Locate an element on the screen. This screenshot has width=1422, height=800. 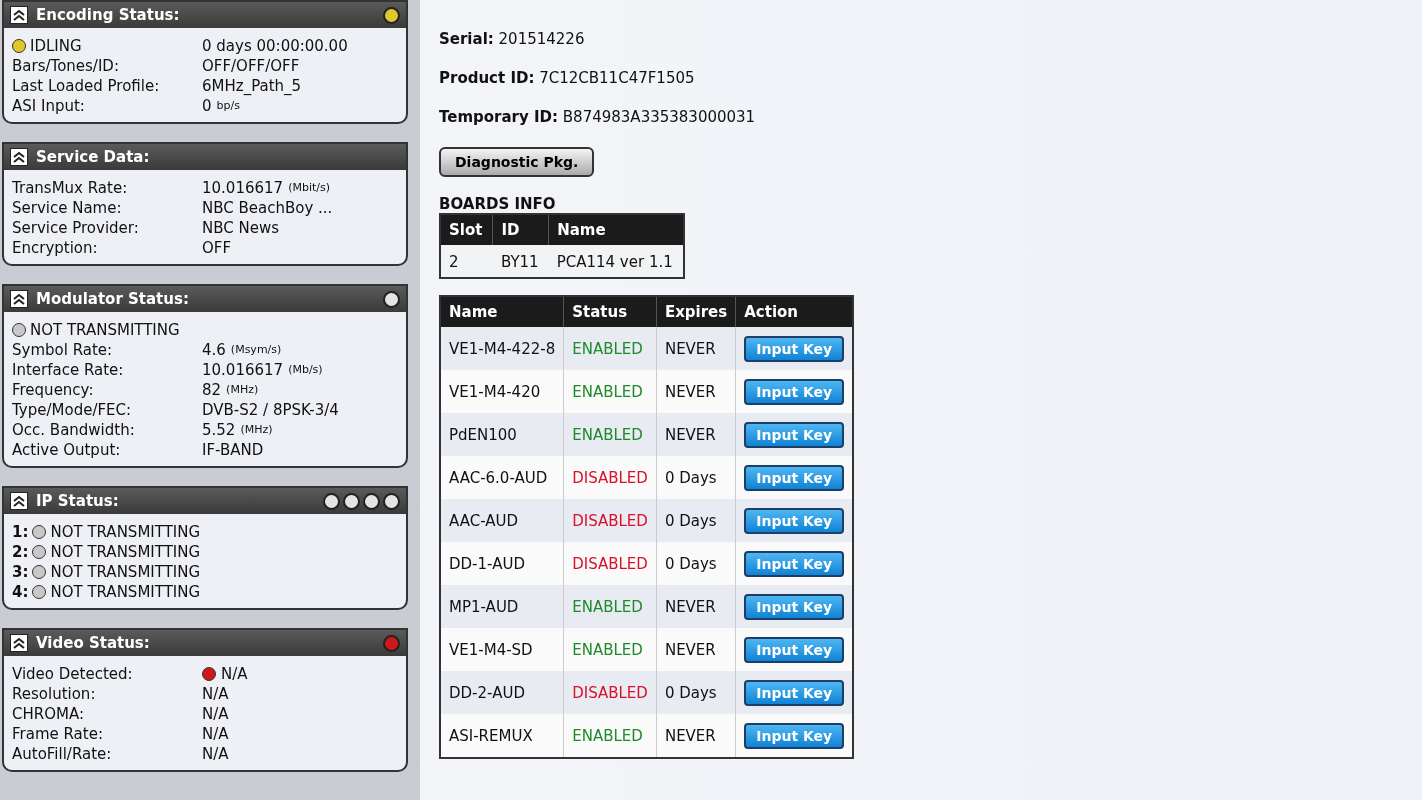
field-label: Service Provider: is located at coordinates (76, 228).